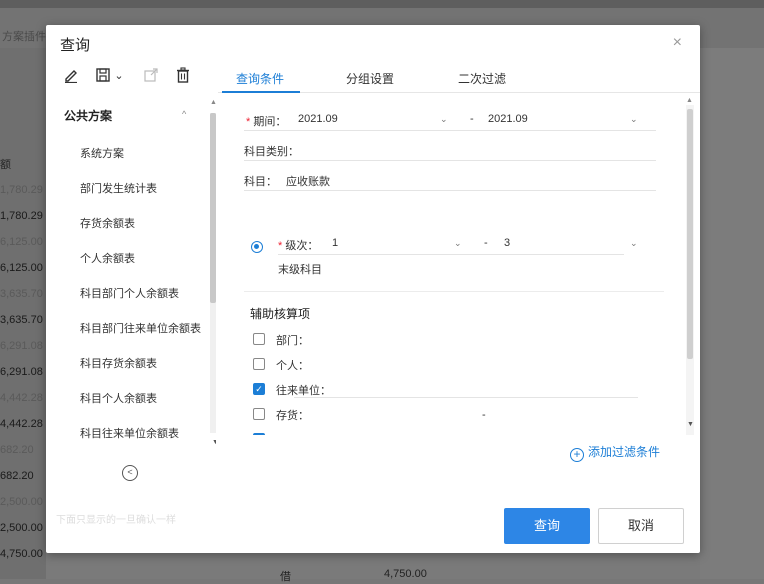 The height and width of the screenshot is (584, 764). I want to click on level-label: * 级次：, so click(298, 246).